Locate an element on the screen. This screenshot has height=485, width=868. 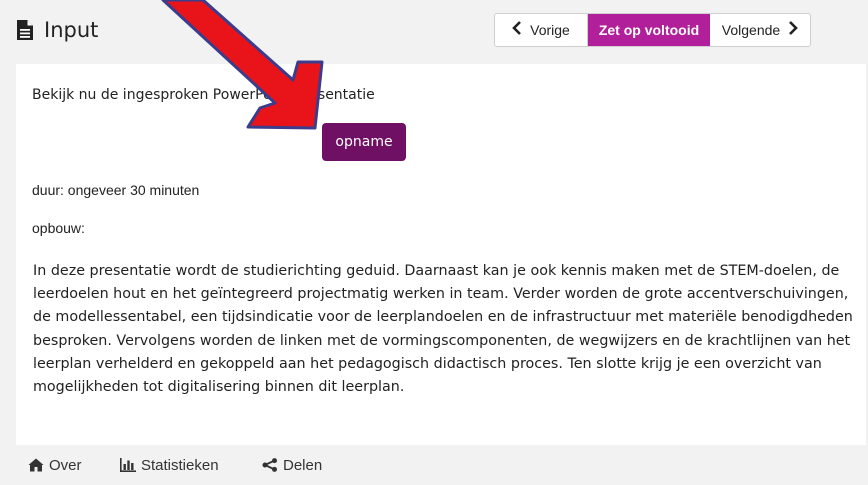
next-button: Volgende is located at coordinates (760, 30).